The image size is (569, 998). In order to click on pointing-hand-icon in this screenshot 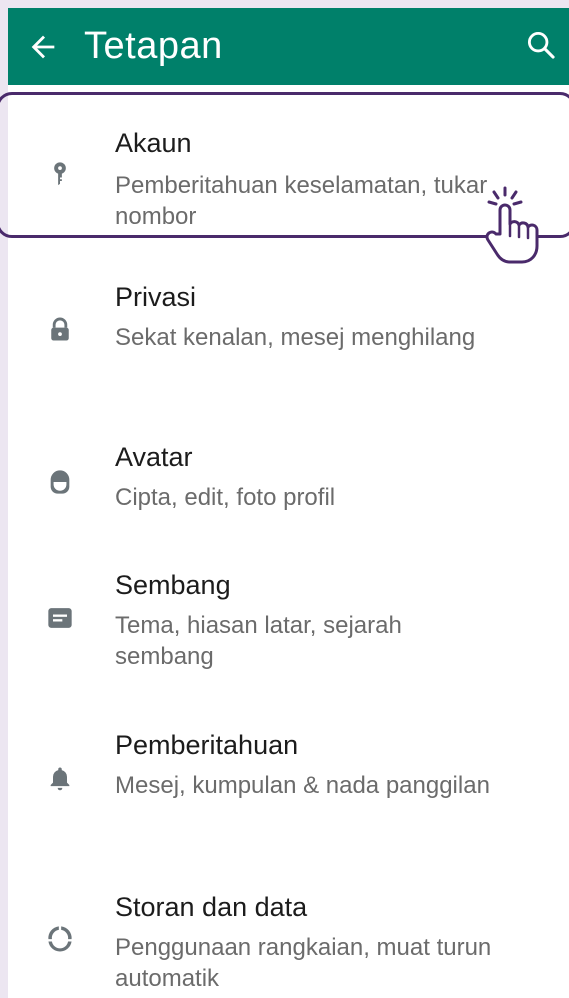, I will do `click(512, 225)`.